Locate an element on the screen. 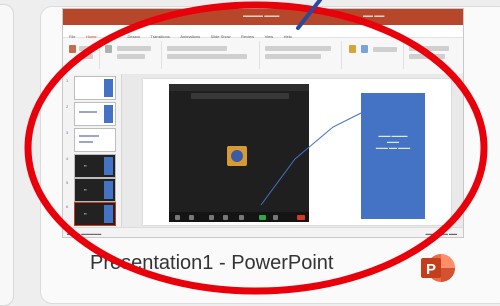 The width and height of the screenshot is (500, 306). blue-annotation-stroke is located at coordinates (309, 15).